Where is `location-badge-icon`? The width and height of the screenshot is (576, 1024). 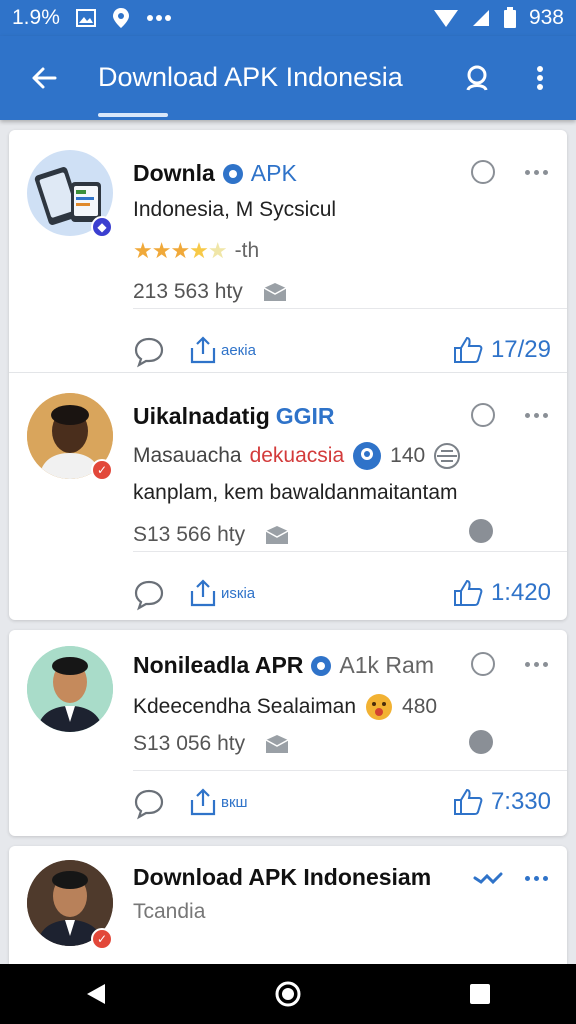 location-badge-icon is located at coordinates (367, 456).